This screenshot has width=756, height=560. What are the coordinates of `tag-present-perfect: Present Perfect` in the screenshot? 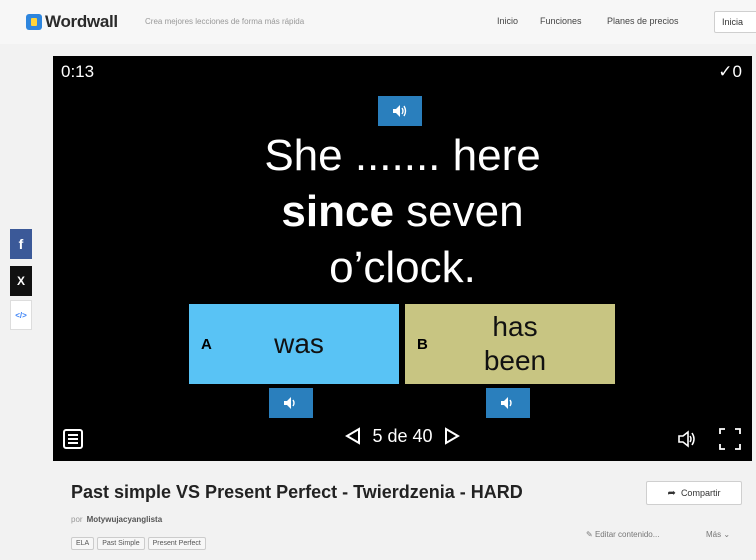 It's located at (176, 543).